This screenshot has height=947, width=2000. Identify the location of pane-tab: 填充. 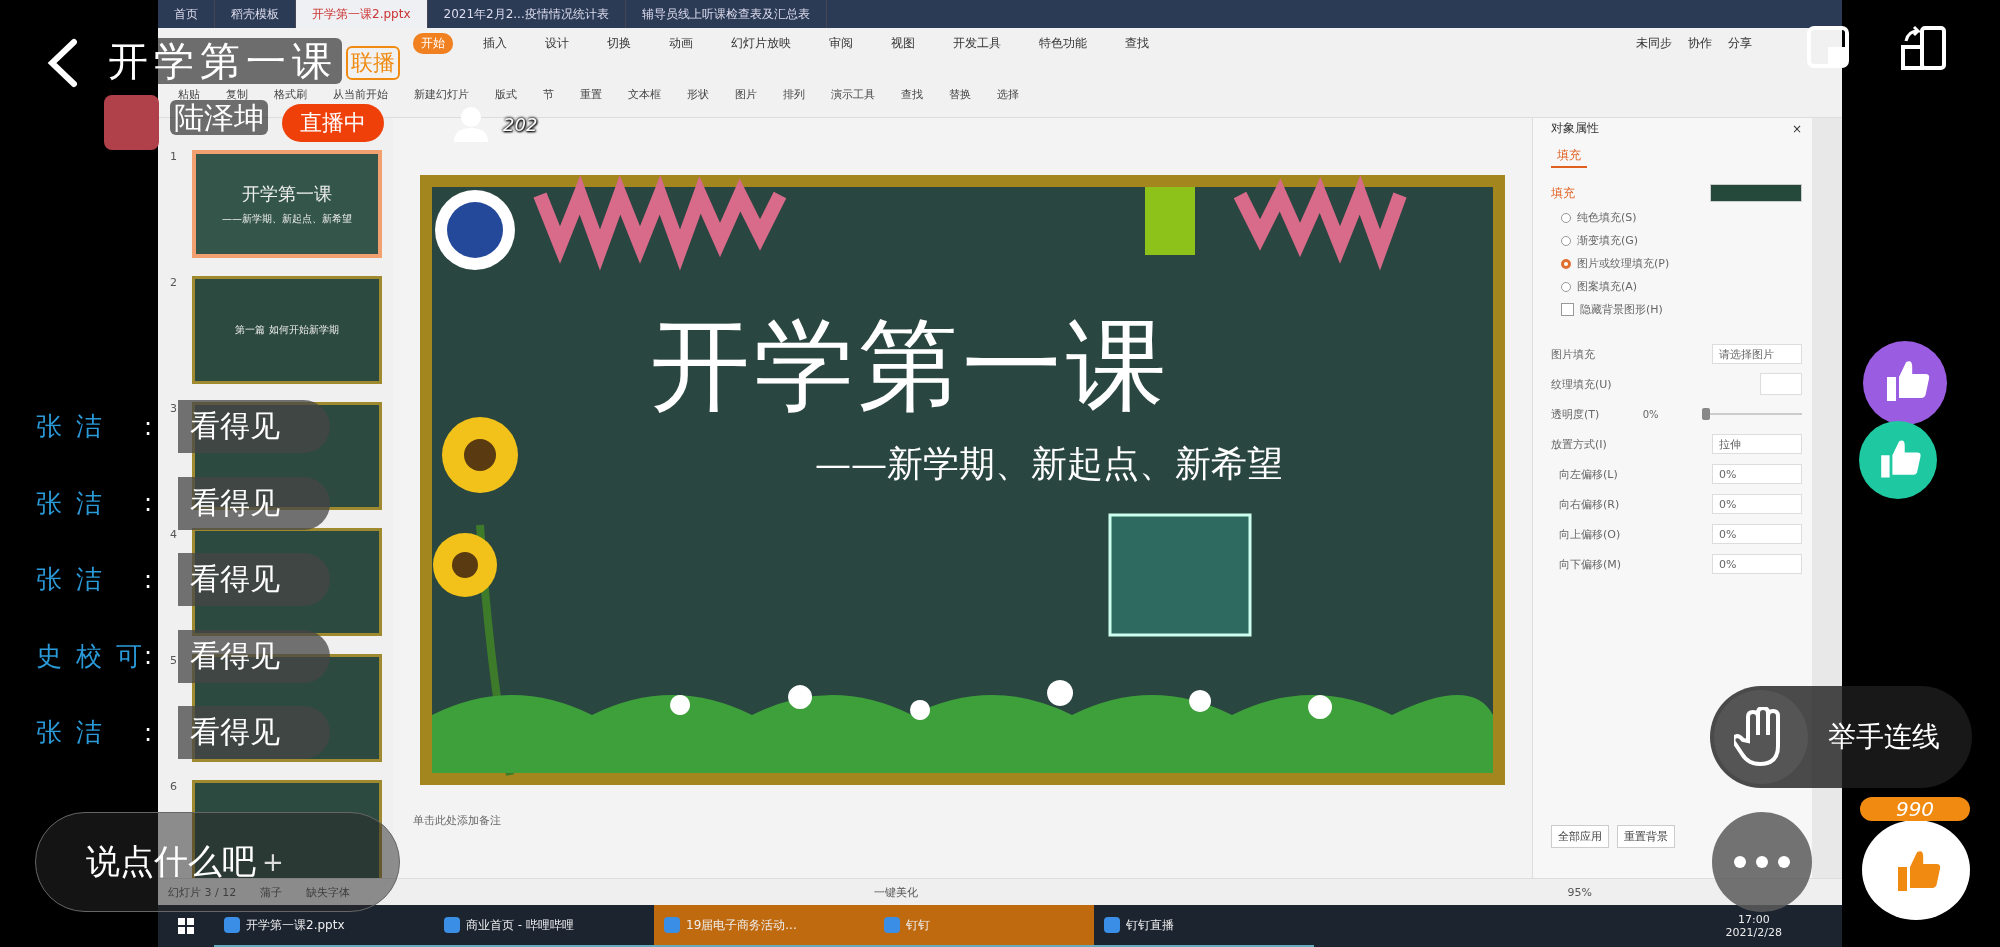
(1569, 156).